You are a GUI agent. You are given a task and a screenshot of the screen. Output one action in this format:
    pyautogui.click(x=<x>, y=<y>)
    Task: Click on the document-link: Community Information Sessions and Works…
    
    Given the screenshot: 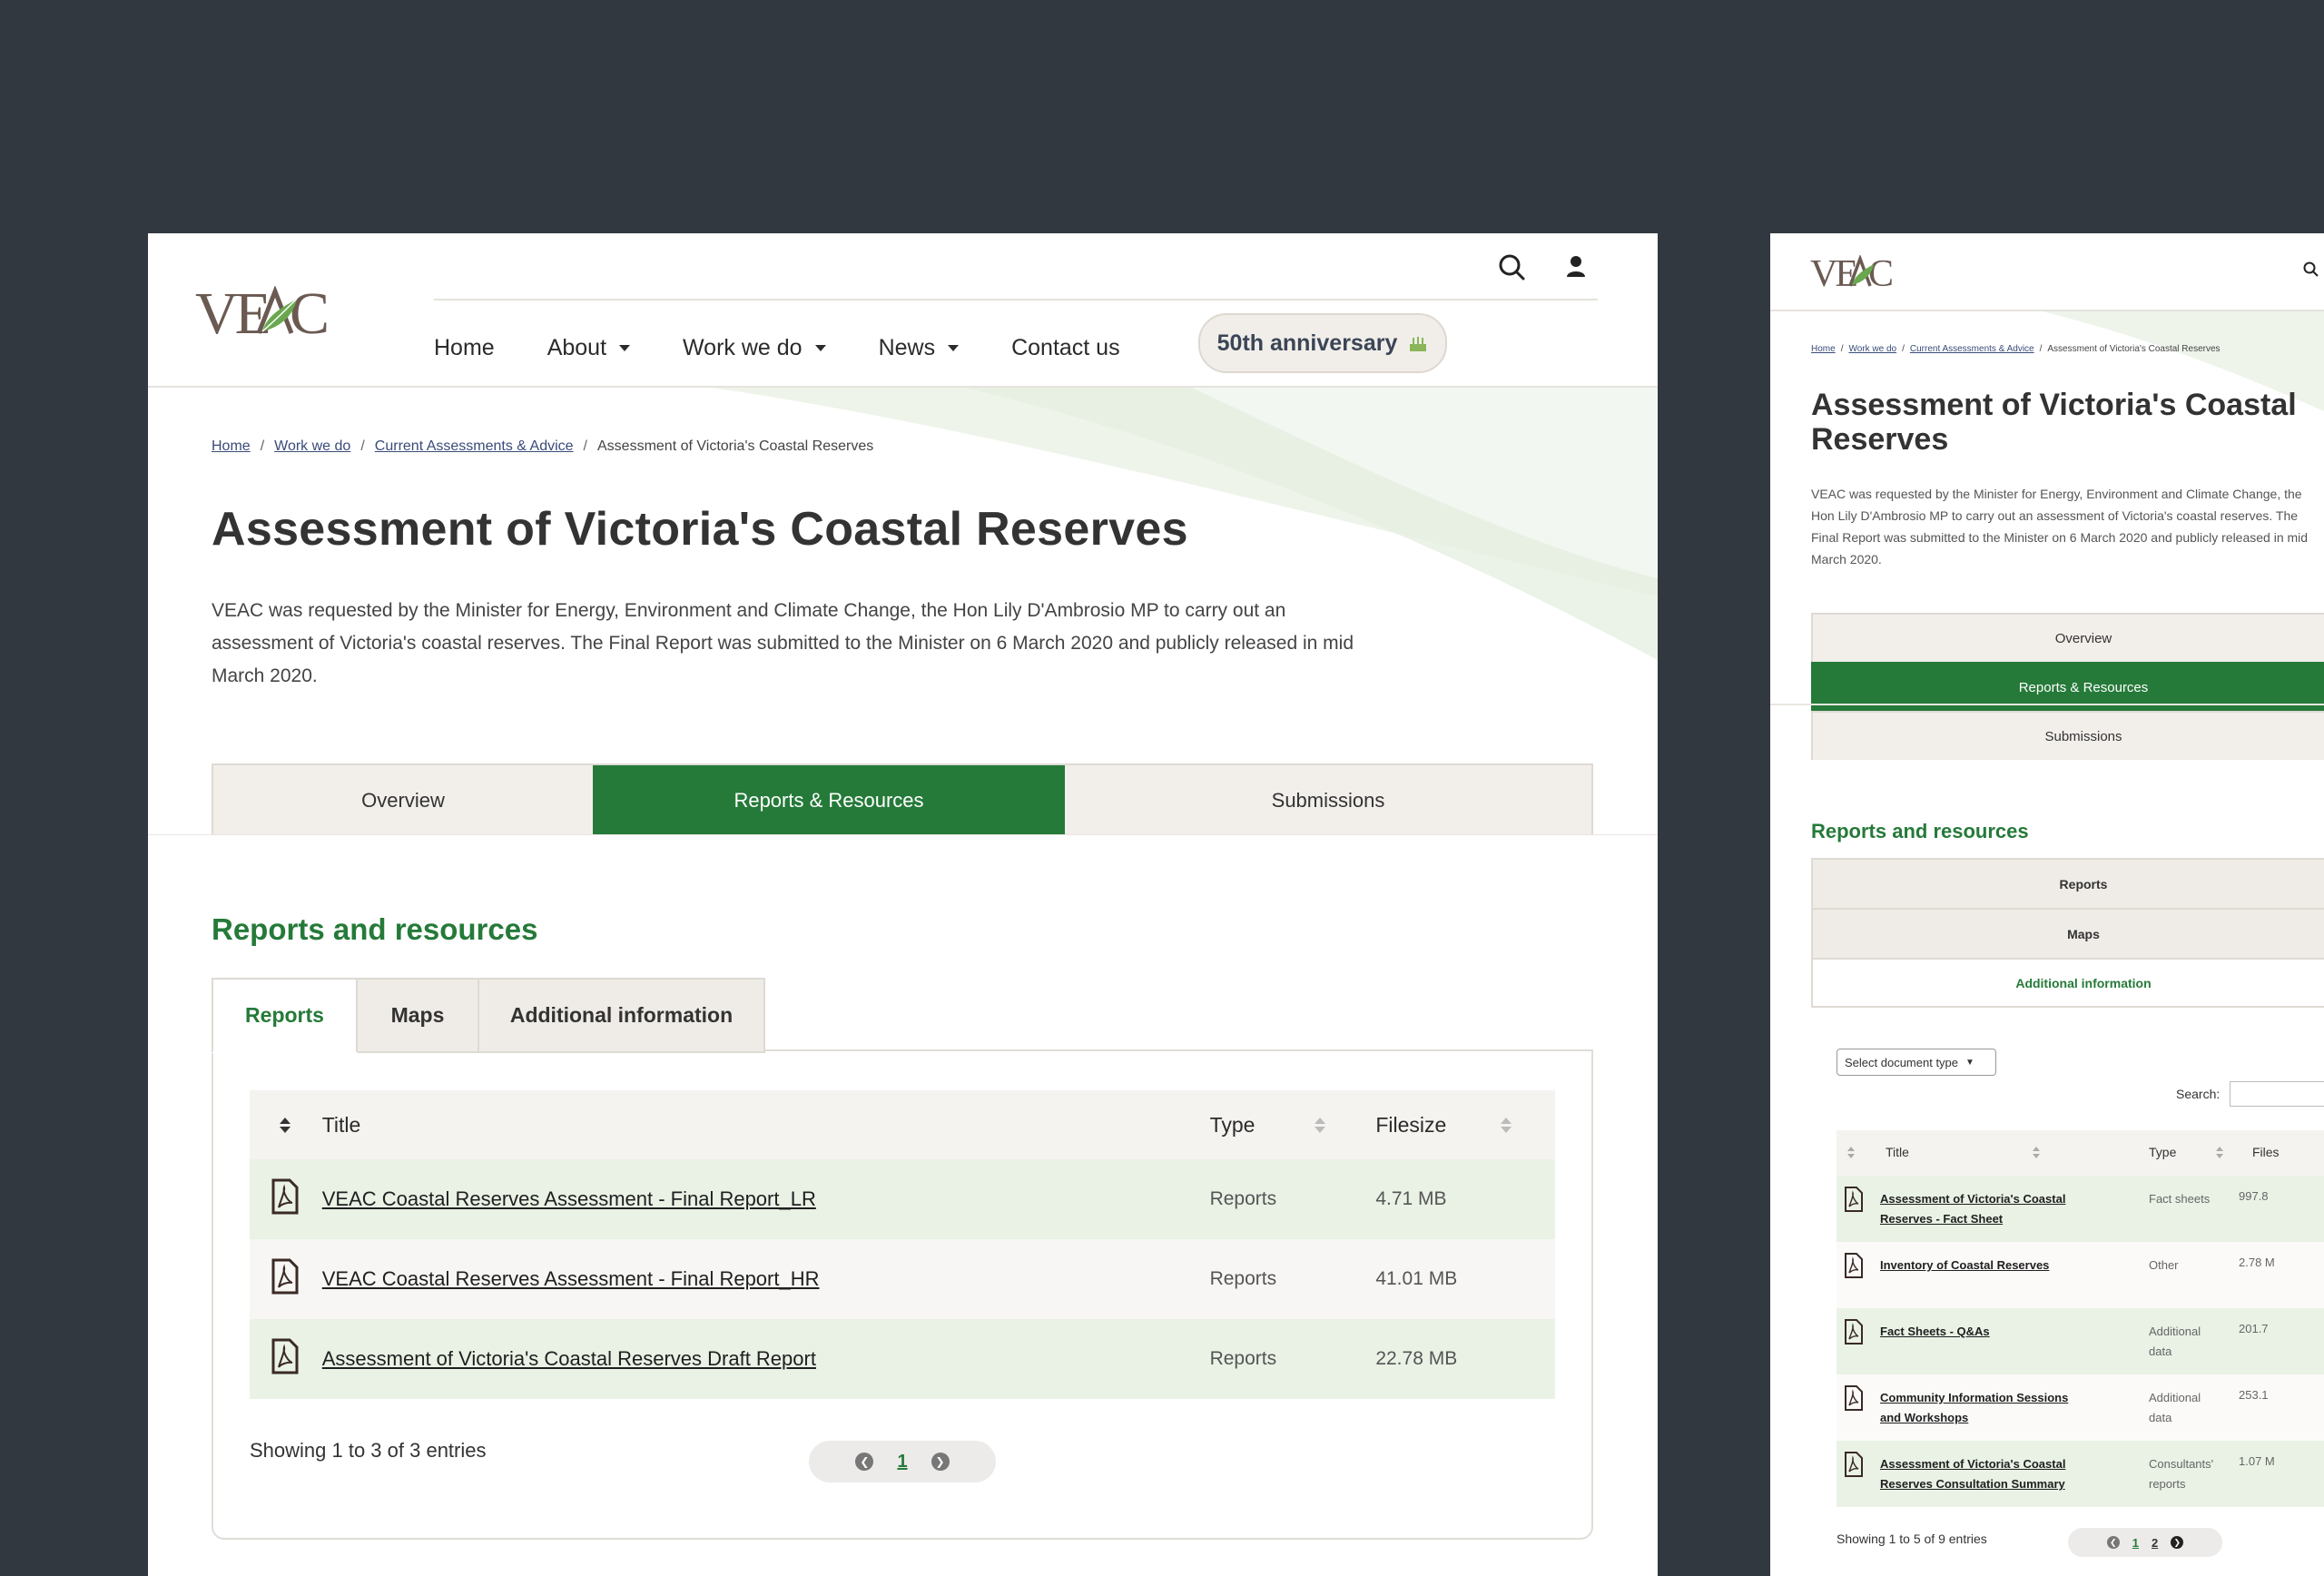 What is the action you would take?
    pyautogui.click(x=1984, y=1408)
    